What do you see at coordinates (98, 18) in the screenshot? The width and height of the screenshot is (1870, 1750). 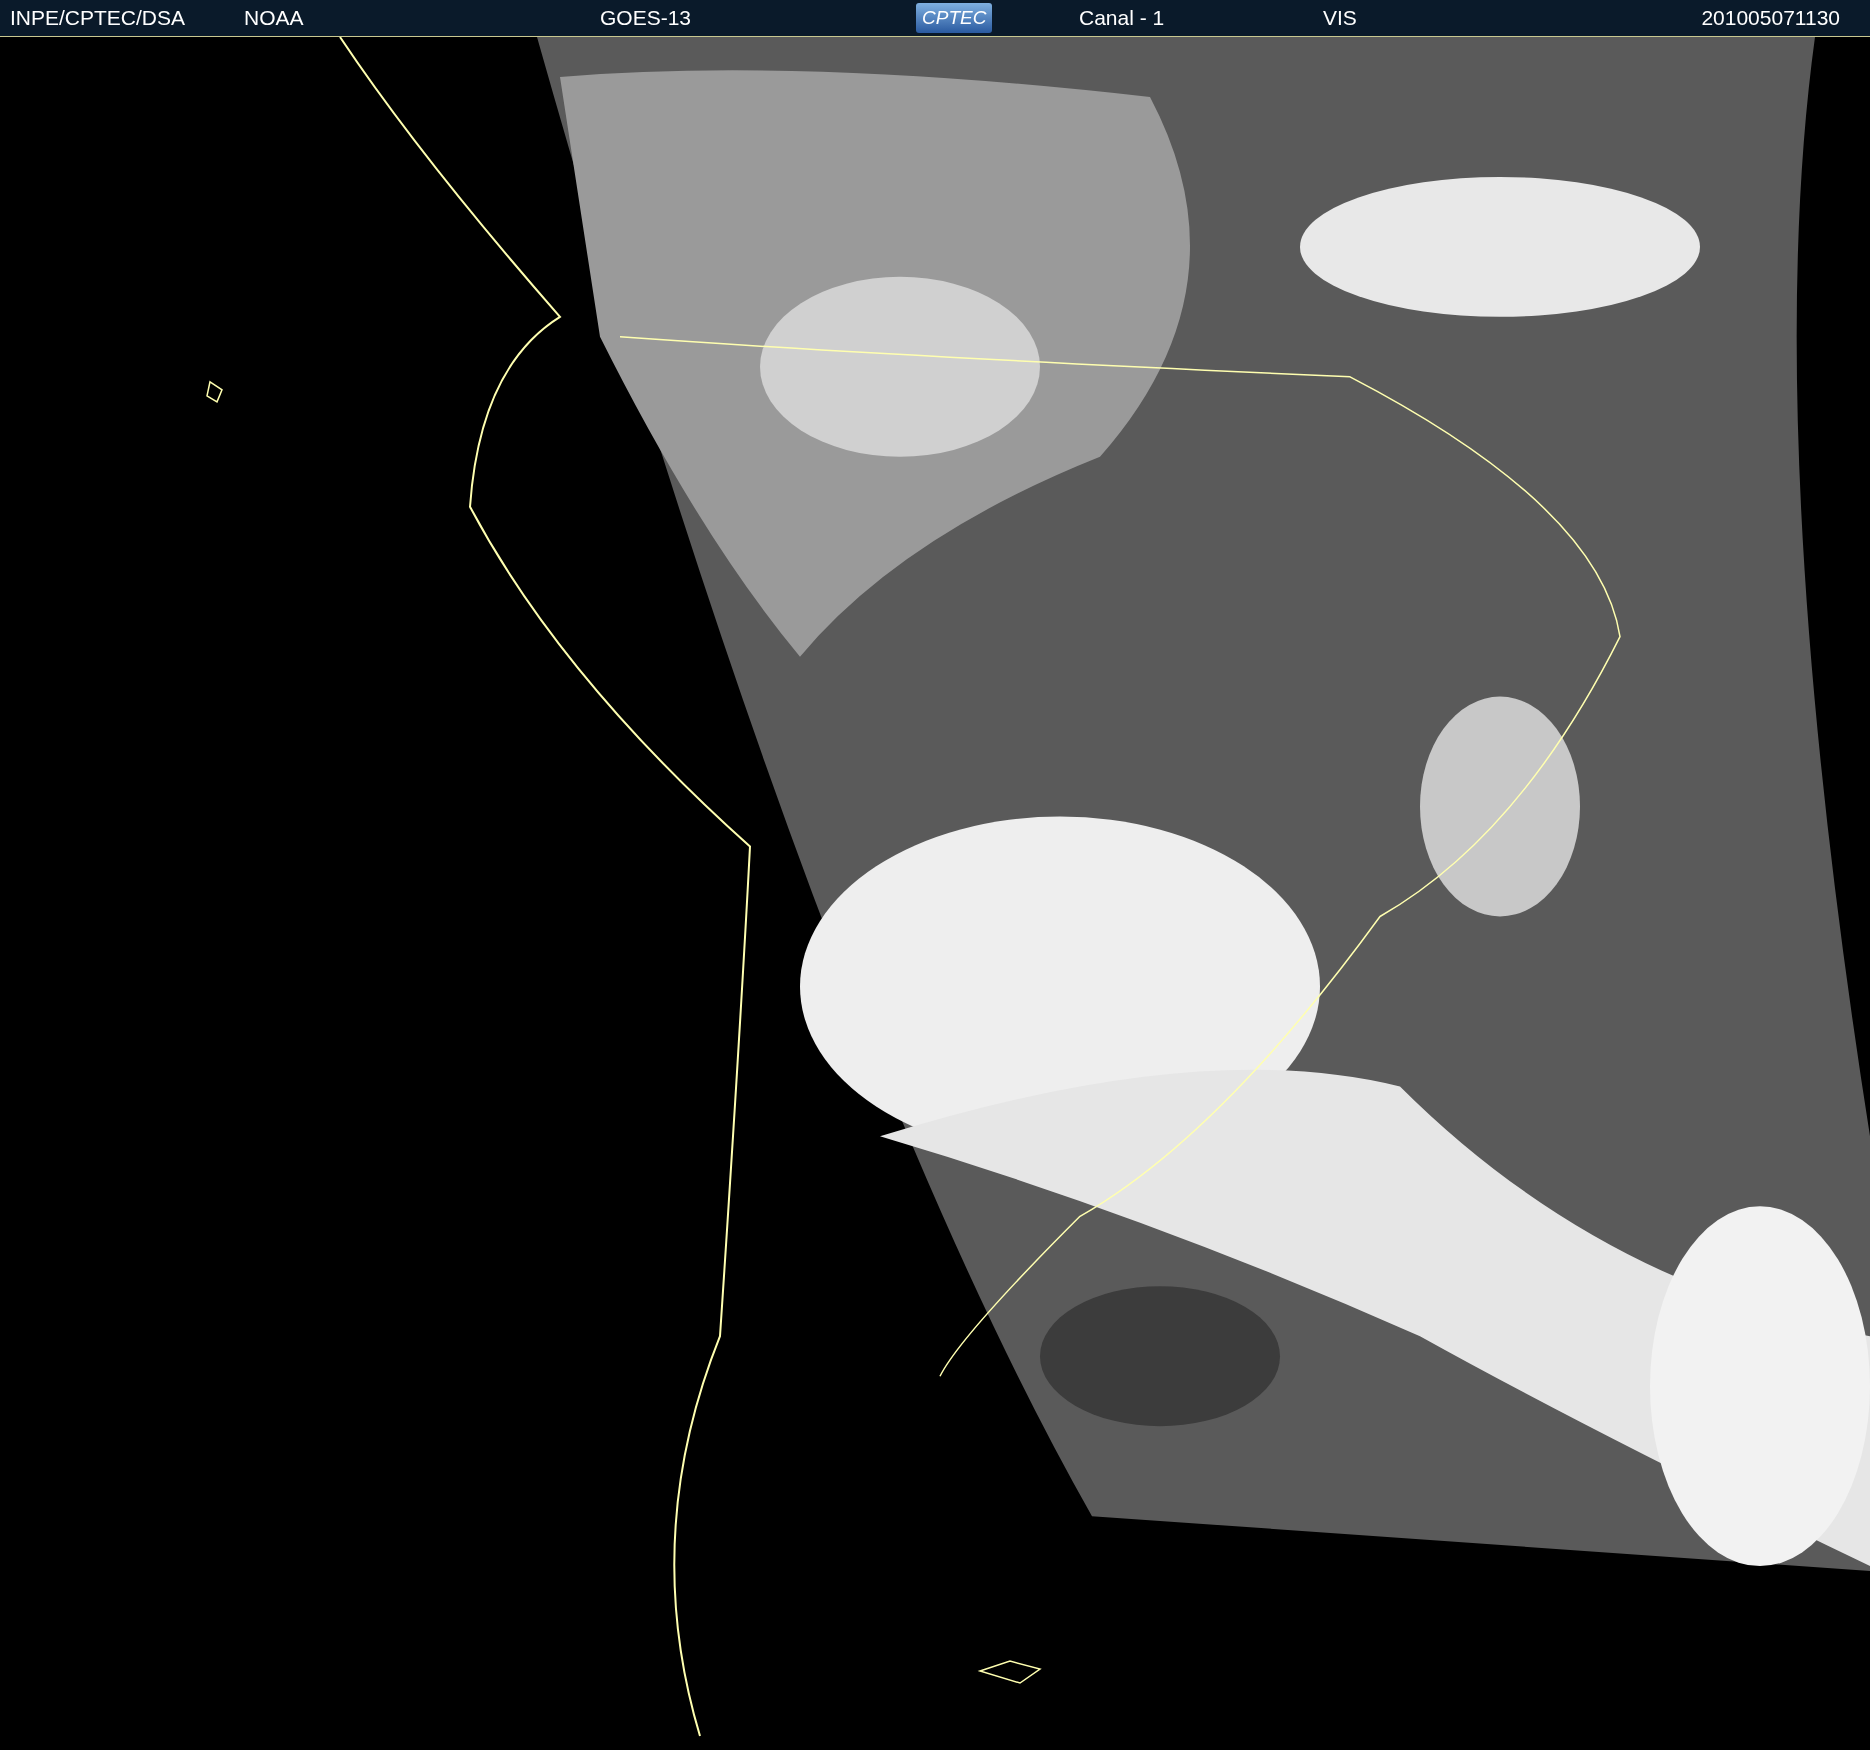 I see `header-label: INPE/CPTEC/DSA` at bounding box center [98, 18].